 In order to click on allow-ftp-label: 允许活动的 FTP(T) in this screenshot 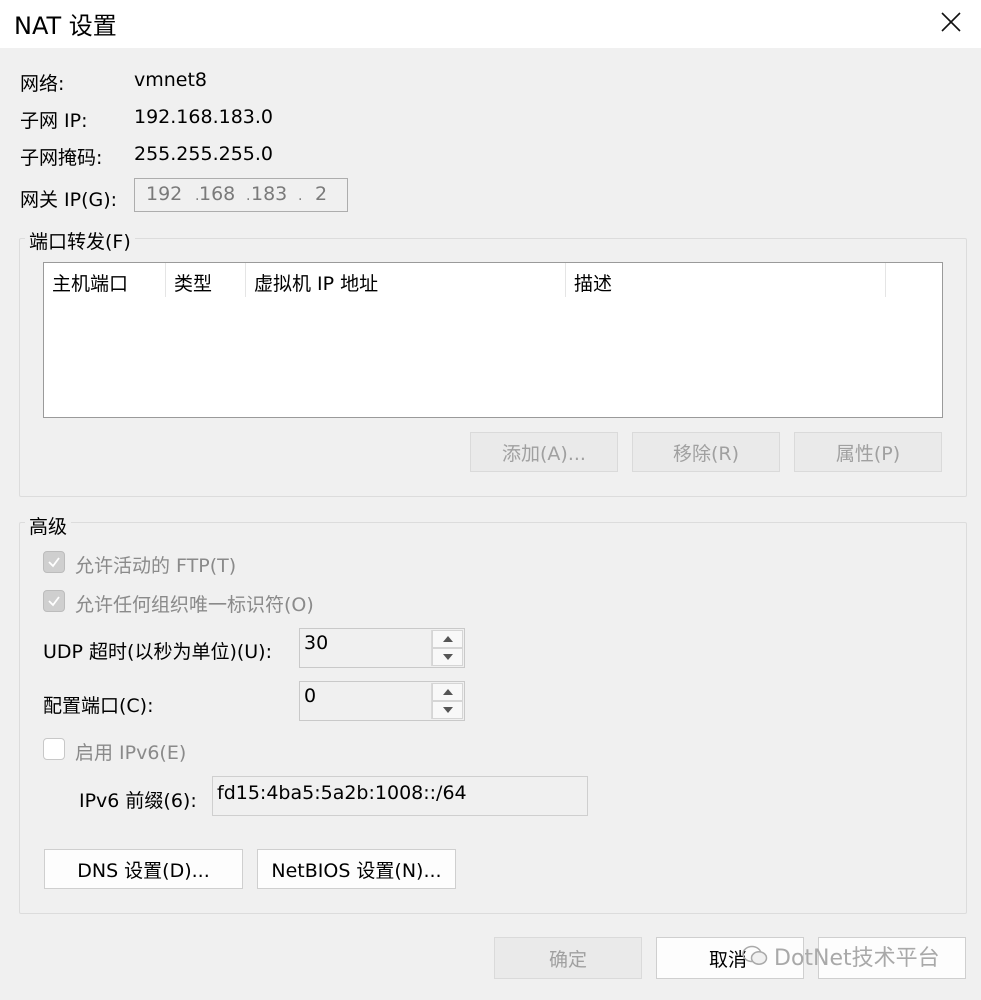, I will do `click(156, 566)`.